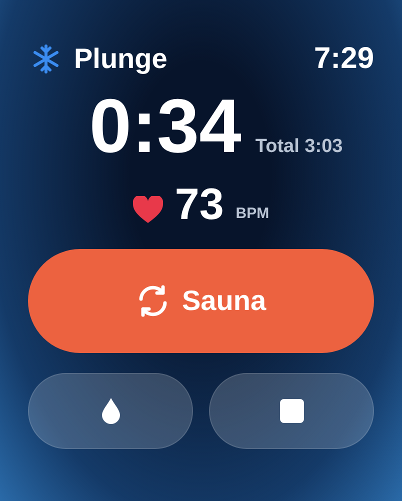 The height and width of the screenshot is (501, 402). What do you see at coordinates (199, 205) in the screenshot?
I see `heart-rate-value: 73` at bounding box center [199, 205].